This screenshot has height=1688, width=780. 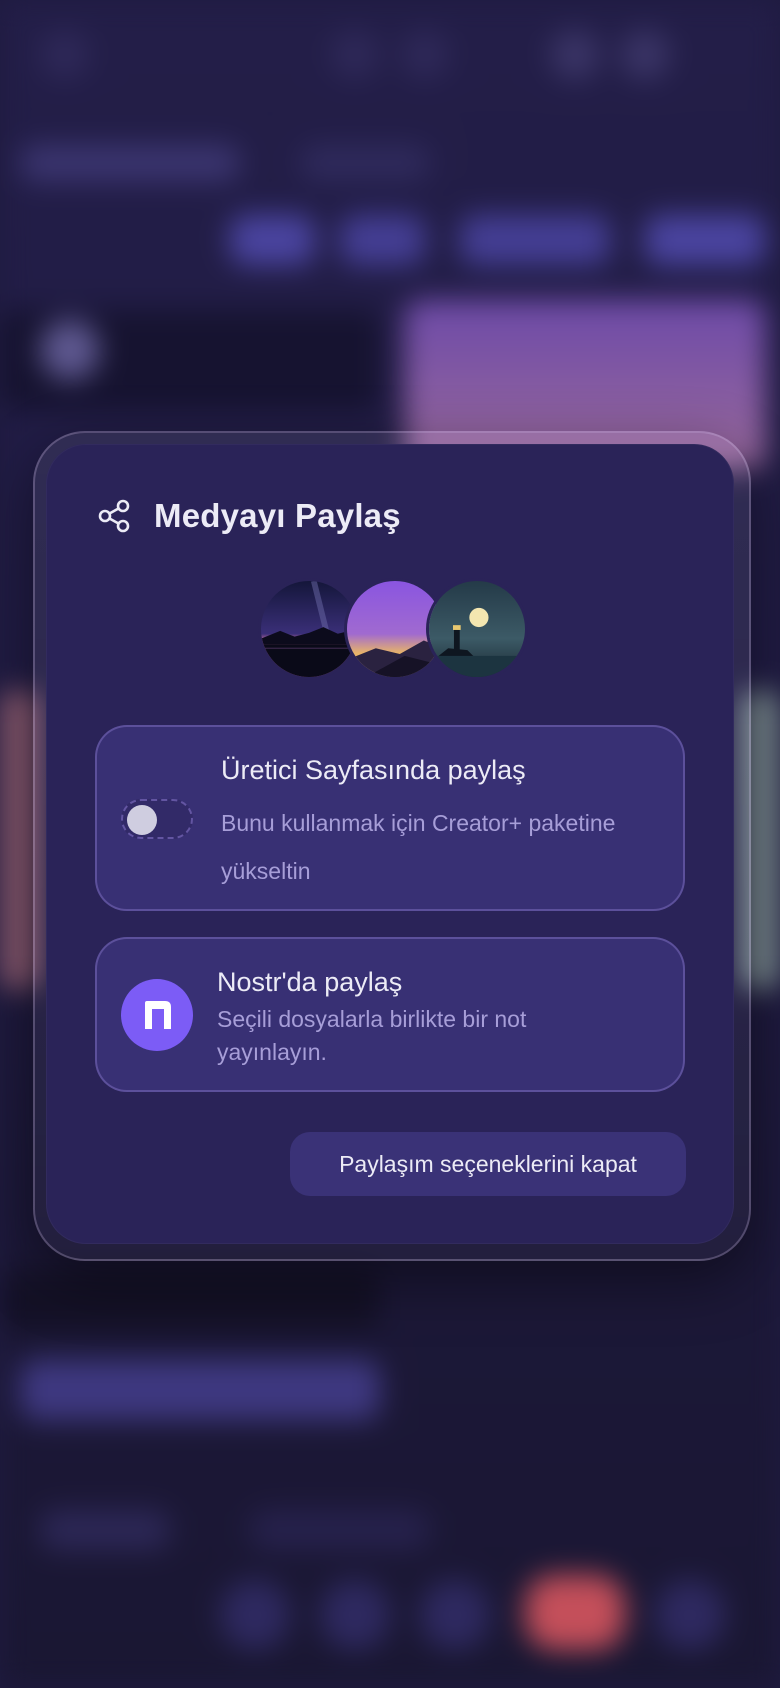 What do you see at coordinates (157, 1015) in the screenshot?
I see `nostr-logo-icon` at bounding box center [157, 1015].